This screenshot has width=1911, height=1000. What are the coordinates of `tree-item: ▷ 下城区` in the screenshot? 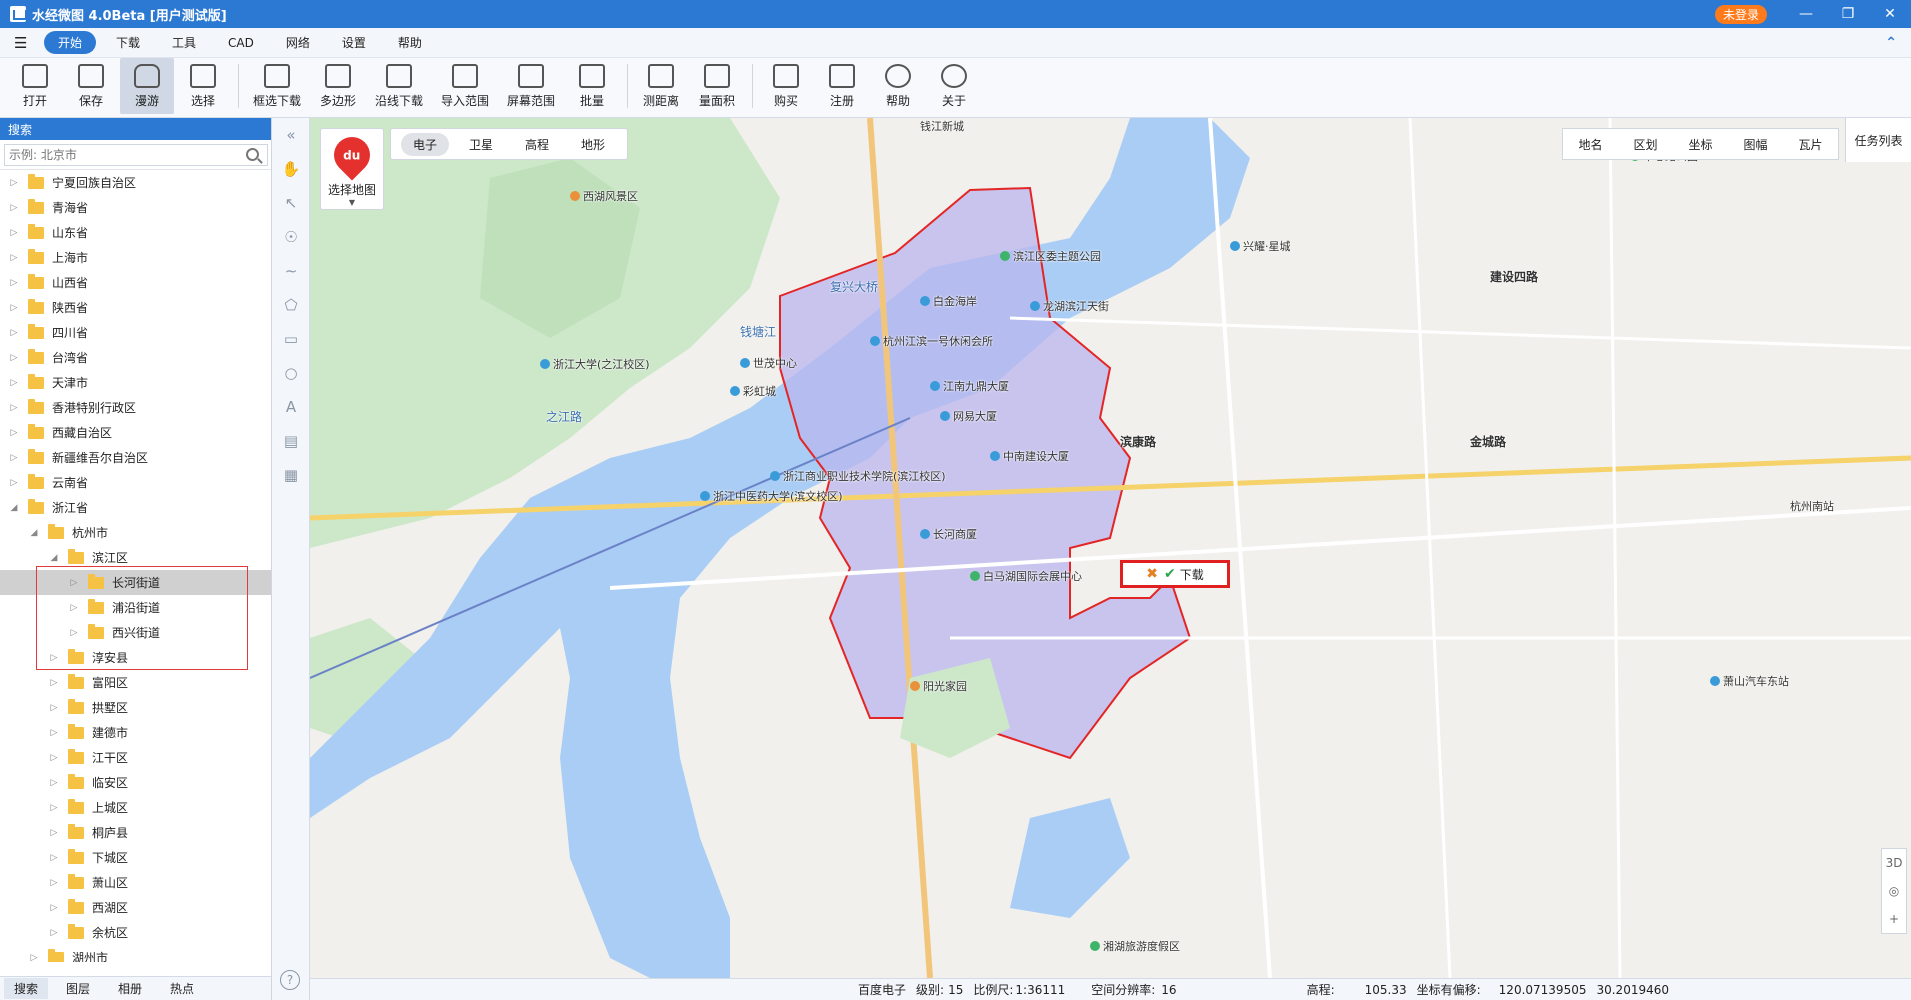 It's located at (135, 857).